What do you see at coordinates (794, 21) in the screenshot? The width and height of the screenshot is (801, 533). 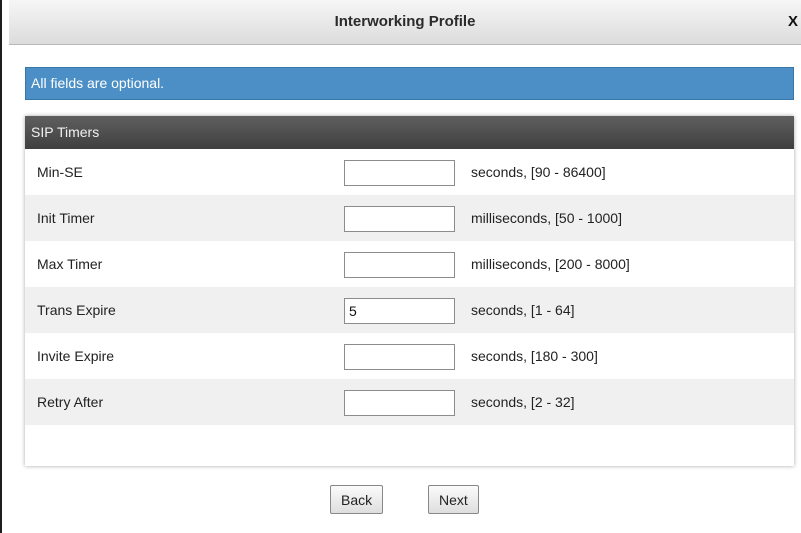 I see `close-button: X` at bounding box center [794, 21].